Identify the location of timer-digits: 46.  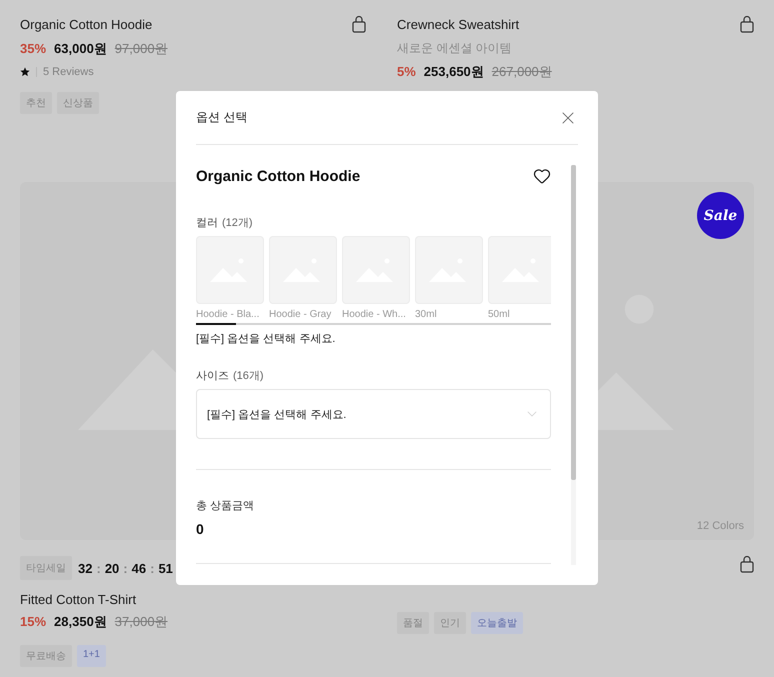
(139, 568).